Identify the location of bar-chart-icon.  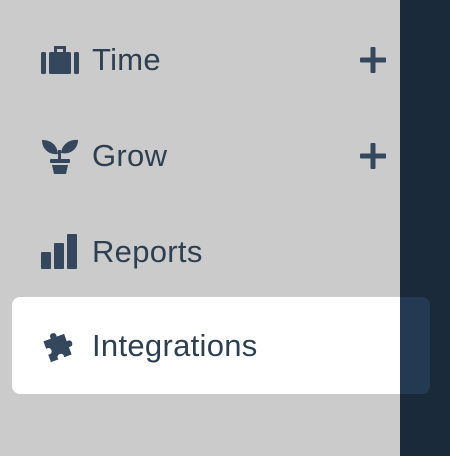
(60, 252).